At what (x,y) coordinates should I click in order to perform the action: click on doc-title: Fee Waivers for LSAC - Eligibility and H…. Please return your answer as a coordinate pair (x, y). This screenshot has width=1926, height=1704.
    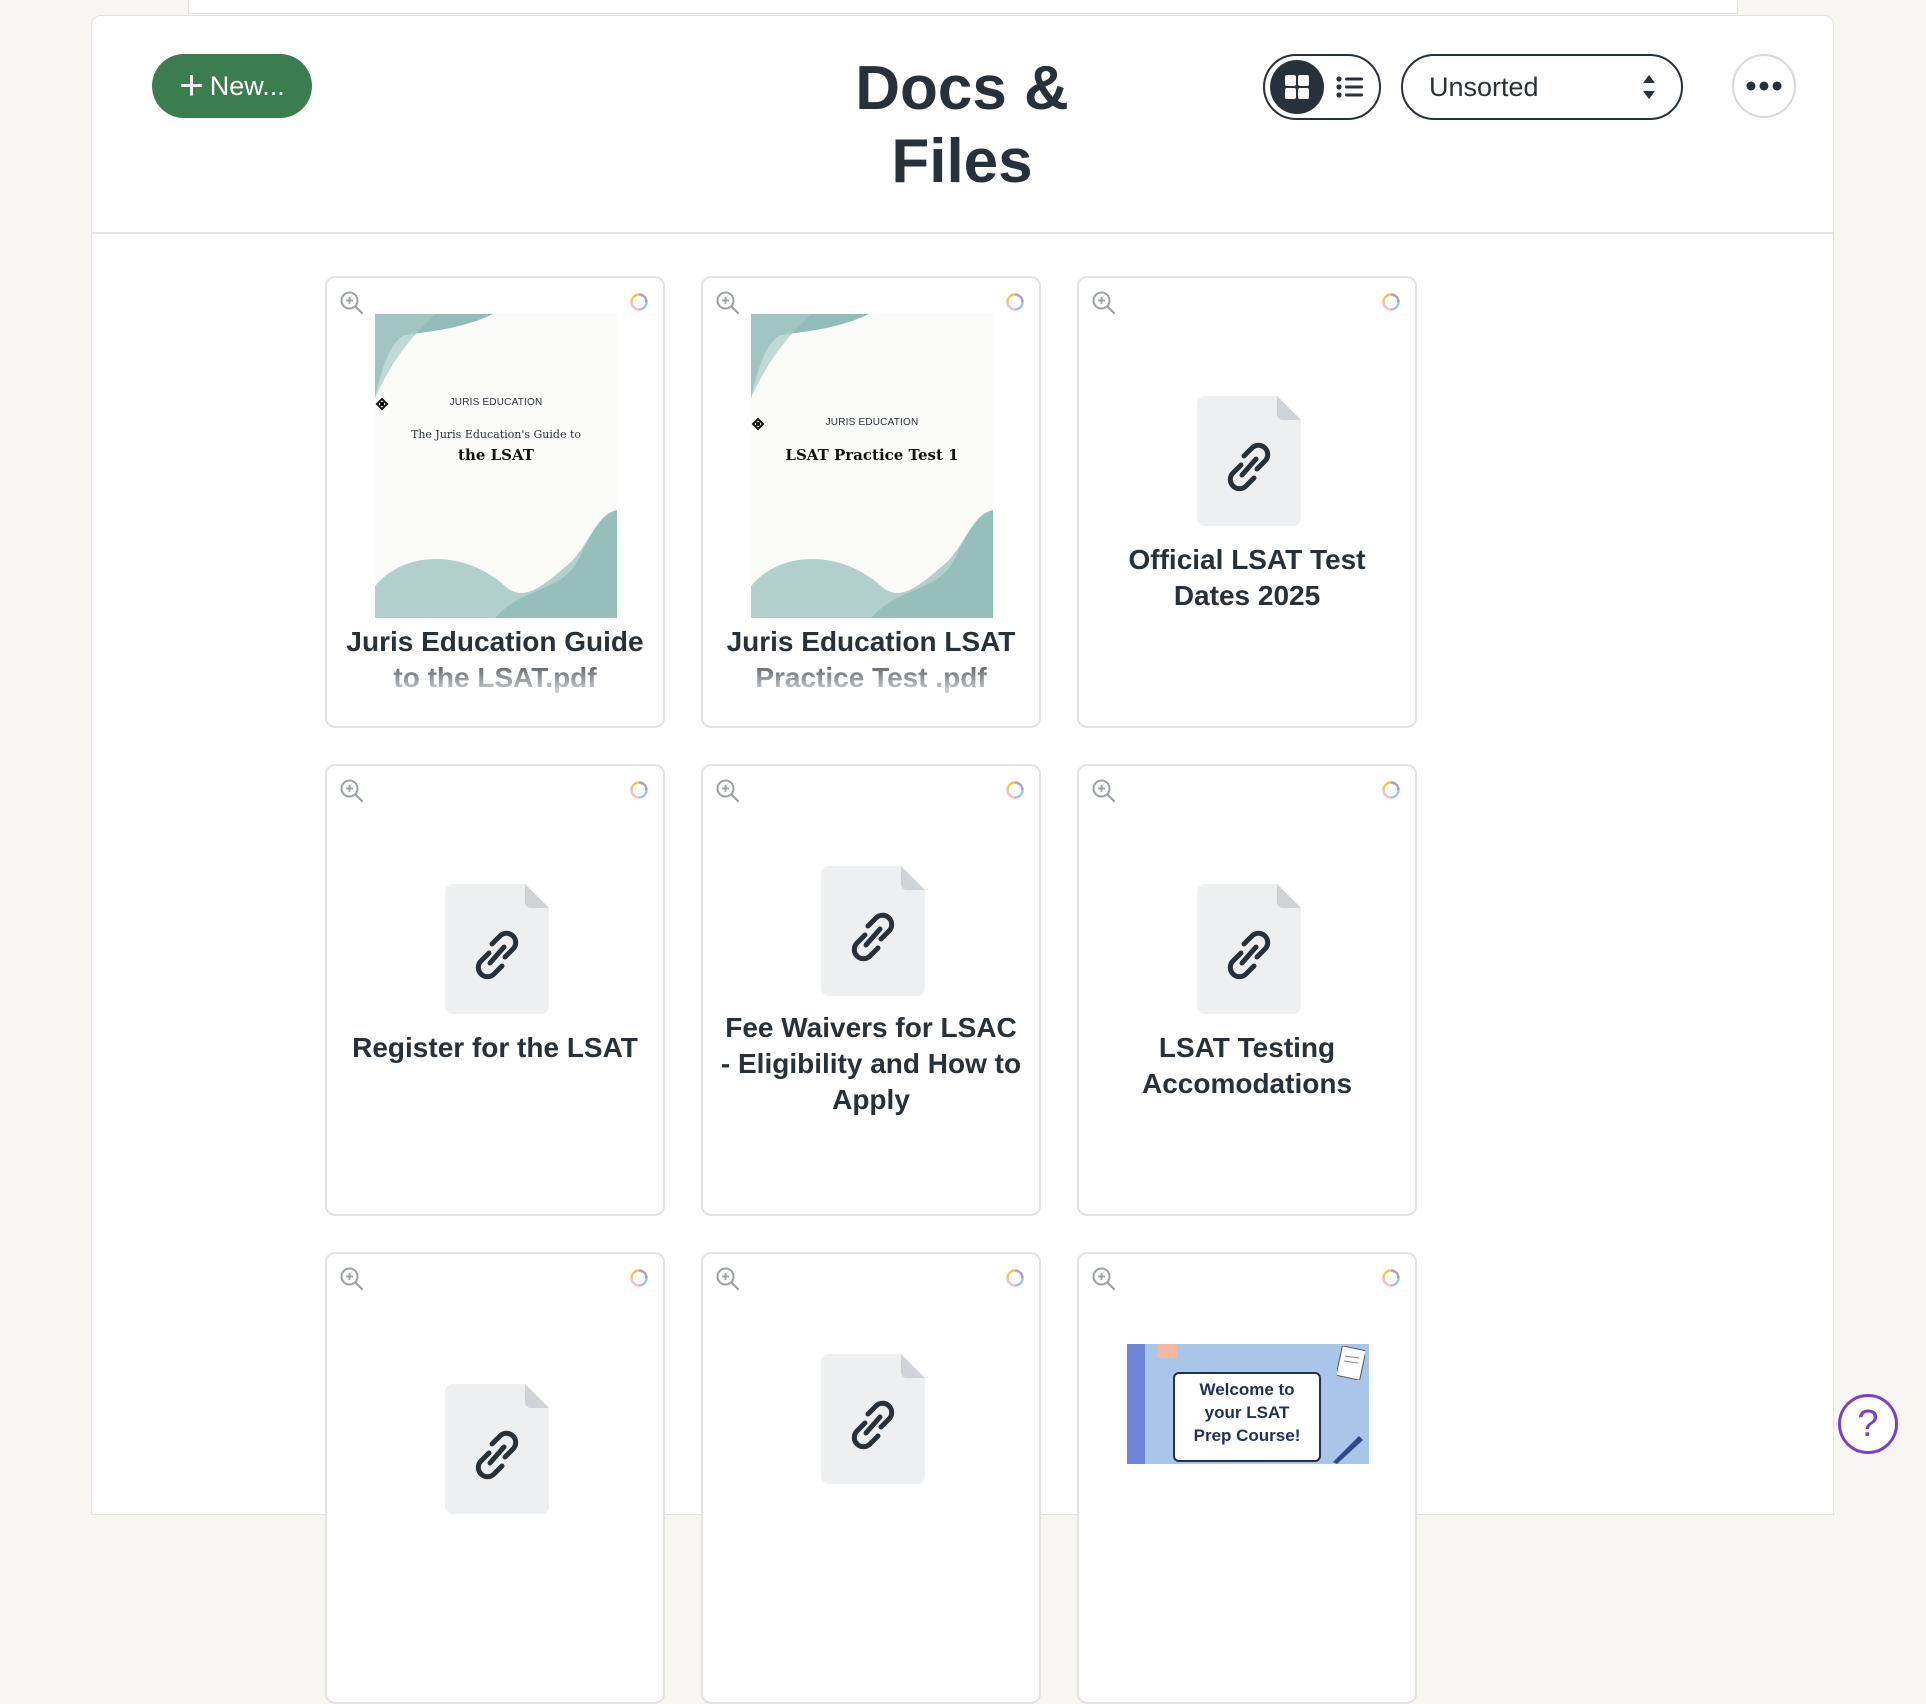
    Looking at the image, I should click on (871, 1063).